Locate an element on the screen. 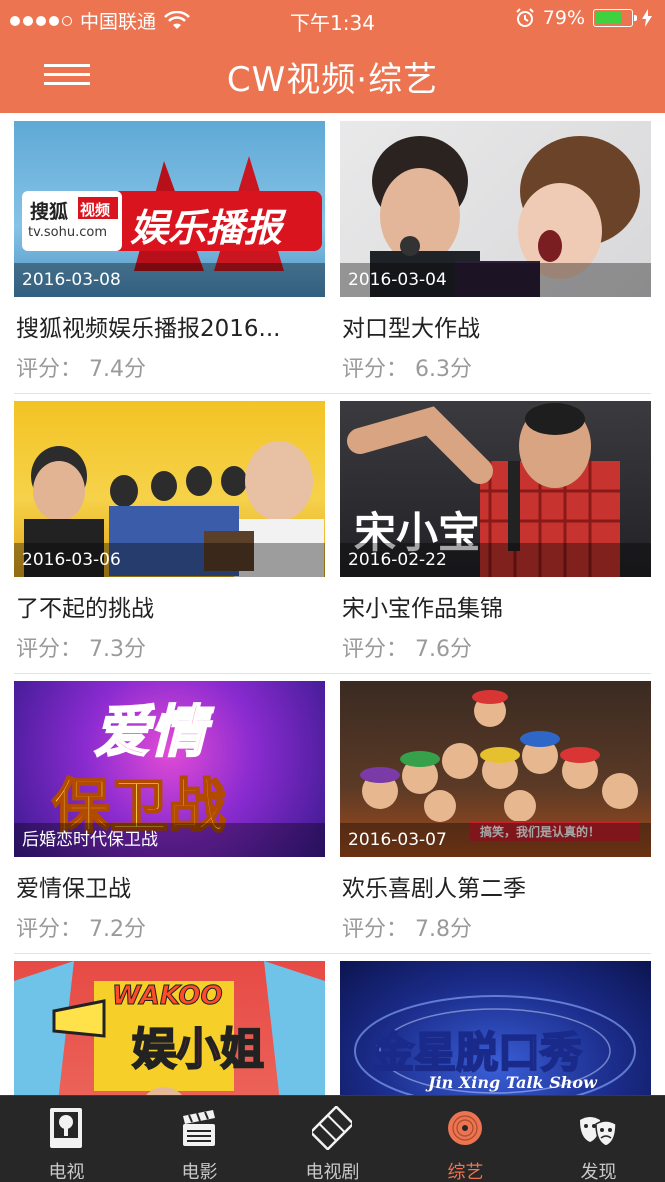 Image resolution: width=665 pixels, height=1182 pixels. show-thumbnail: 金星脱口秀 Jin Xing Talk Show is located at coordinates (495, 1028).